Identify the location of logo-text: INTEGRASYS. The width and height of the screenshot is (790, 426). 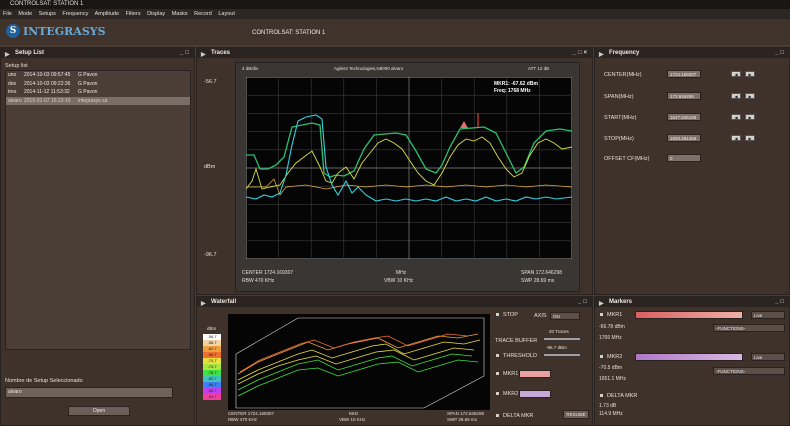
(64, 31).